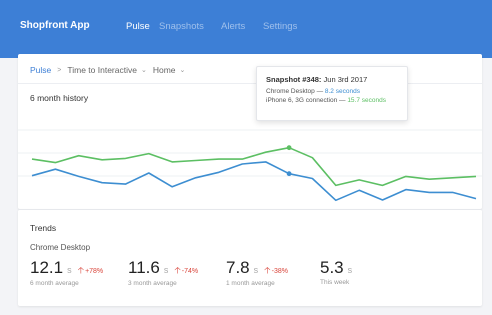  I want to click on metric-1-month: 7.8 s 🡡-38% 1 month average, so click(257, 272).